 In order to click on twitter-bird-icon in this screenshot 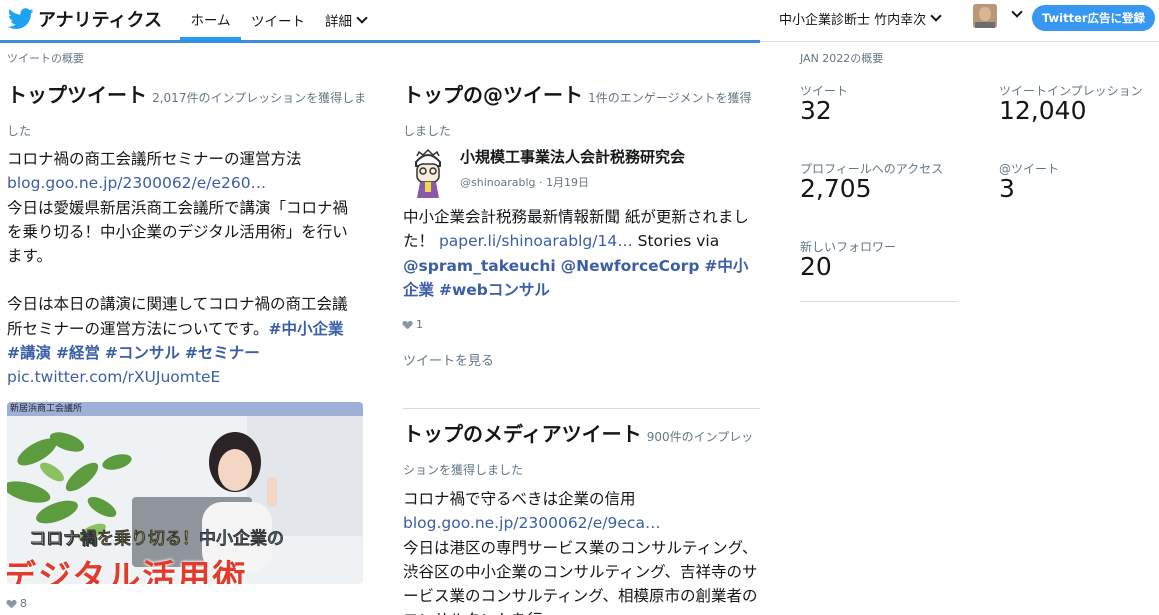, I will do `click(21, 18)`.